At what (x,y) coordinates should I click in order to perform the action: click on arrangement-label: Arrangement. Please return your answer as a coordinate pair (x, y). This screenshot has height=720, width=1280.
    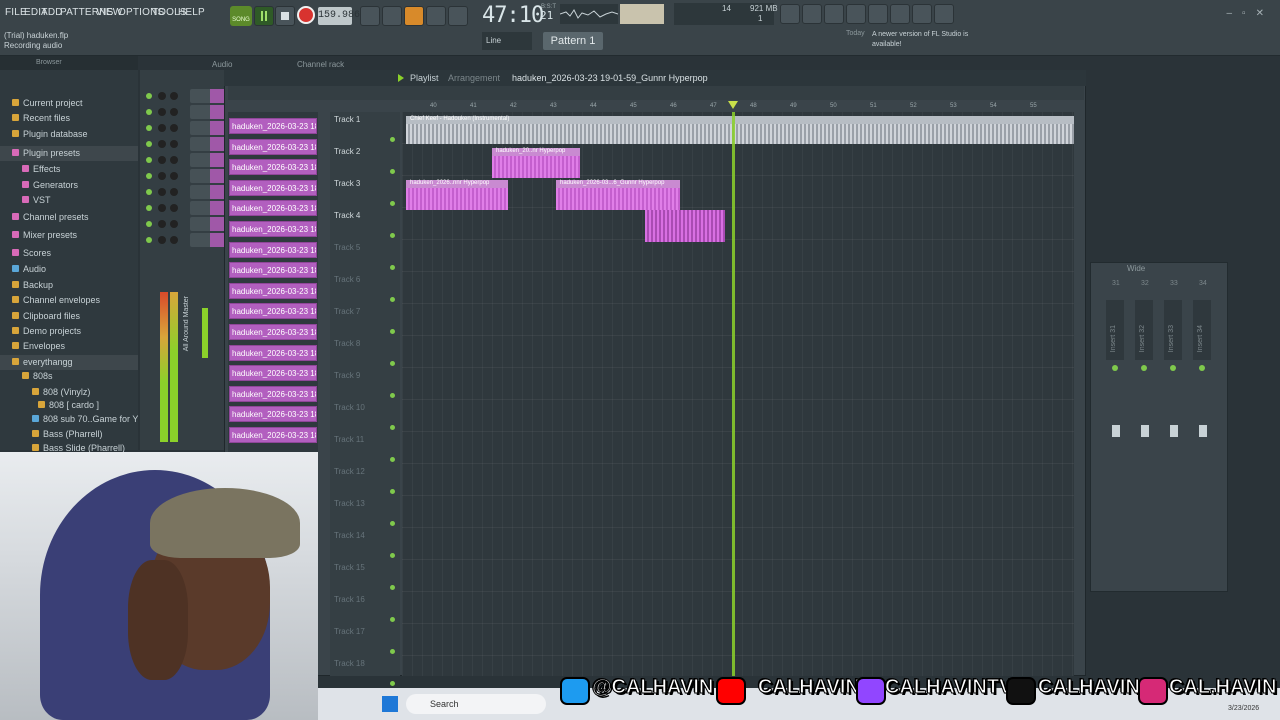
    Looking at the image, I should click on (474, 78).